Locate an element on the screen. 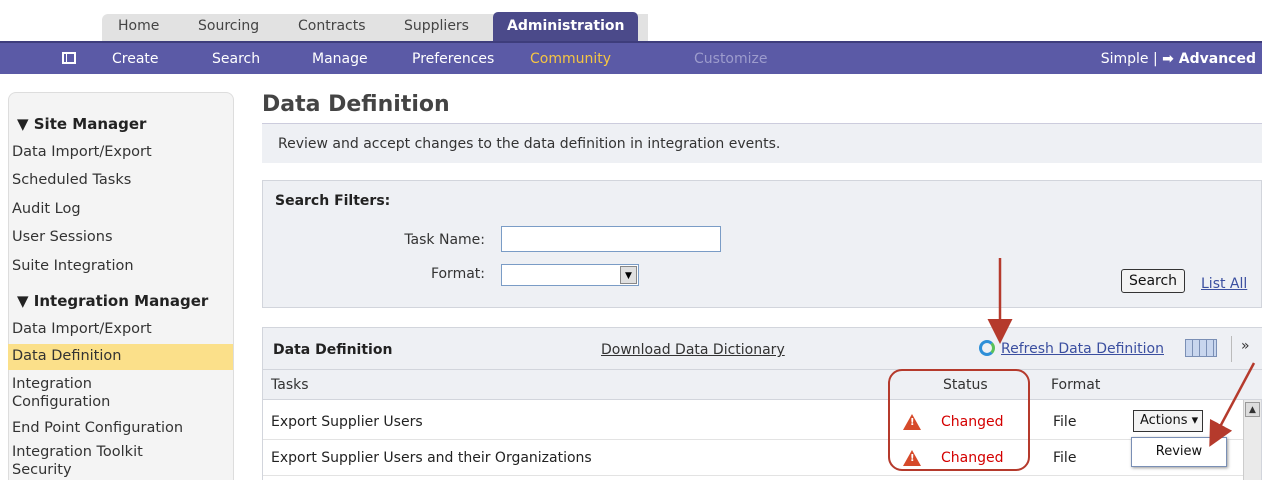 The image size is (1262, 480). integration-manager-heading: ▼ Integration Manager is located at coordinates (112, 301).